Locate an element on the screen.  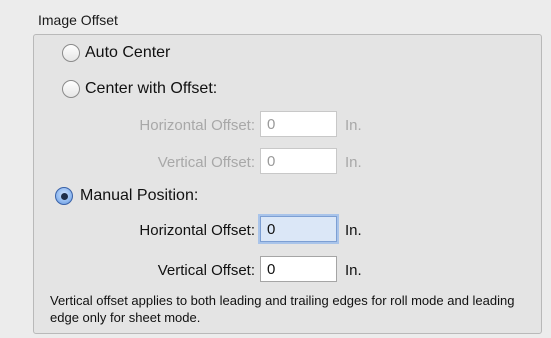
center-vertical-offset-label: Vertical Offset: is located at coordinates (206, 162).